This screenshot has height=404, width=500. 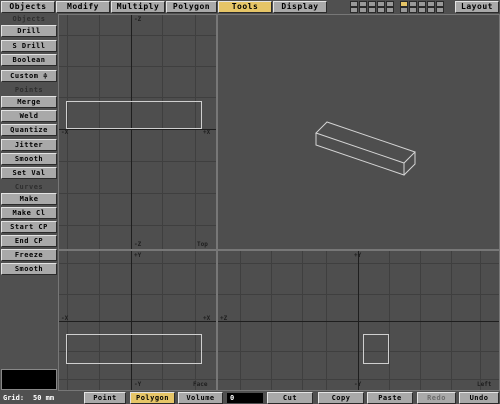 What do you see at coordinates (29, 130) in the screenshot?
I see `quantize-button: Quantize` at bounding box center [29, 130].